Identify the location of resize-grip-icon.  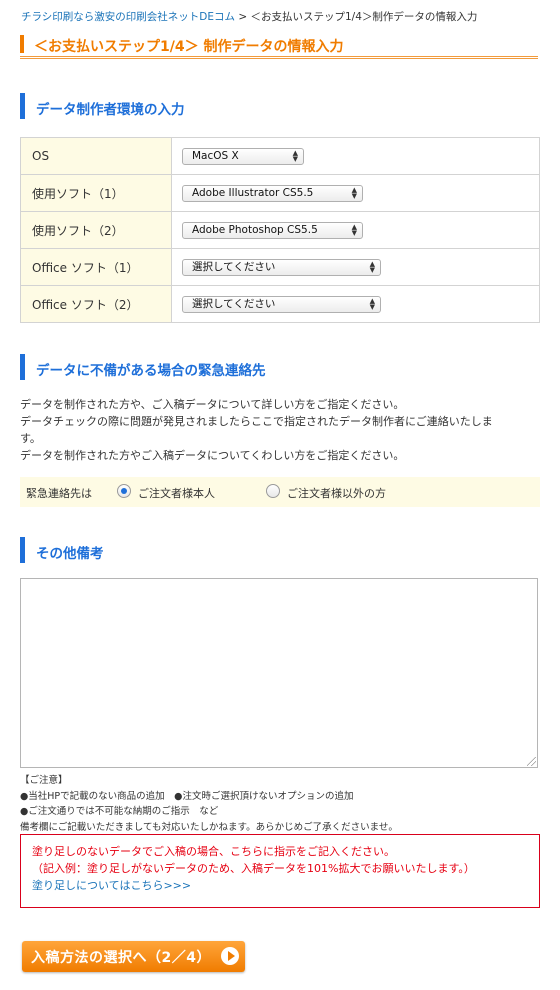
(531, 761).